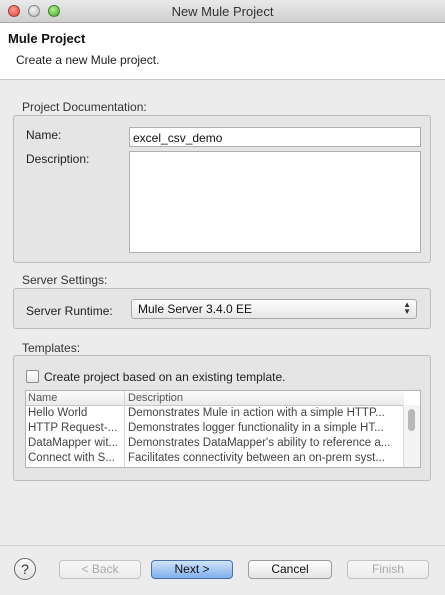  Describe the element at coordinates (32, 376) in the screenshot. I see `existing-template-checkbox` at that location.